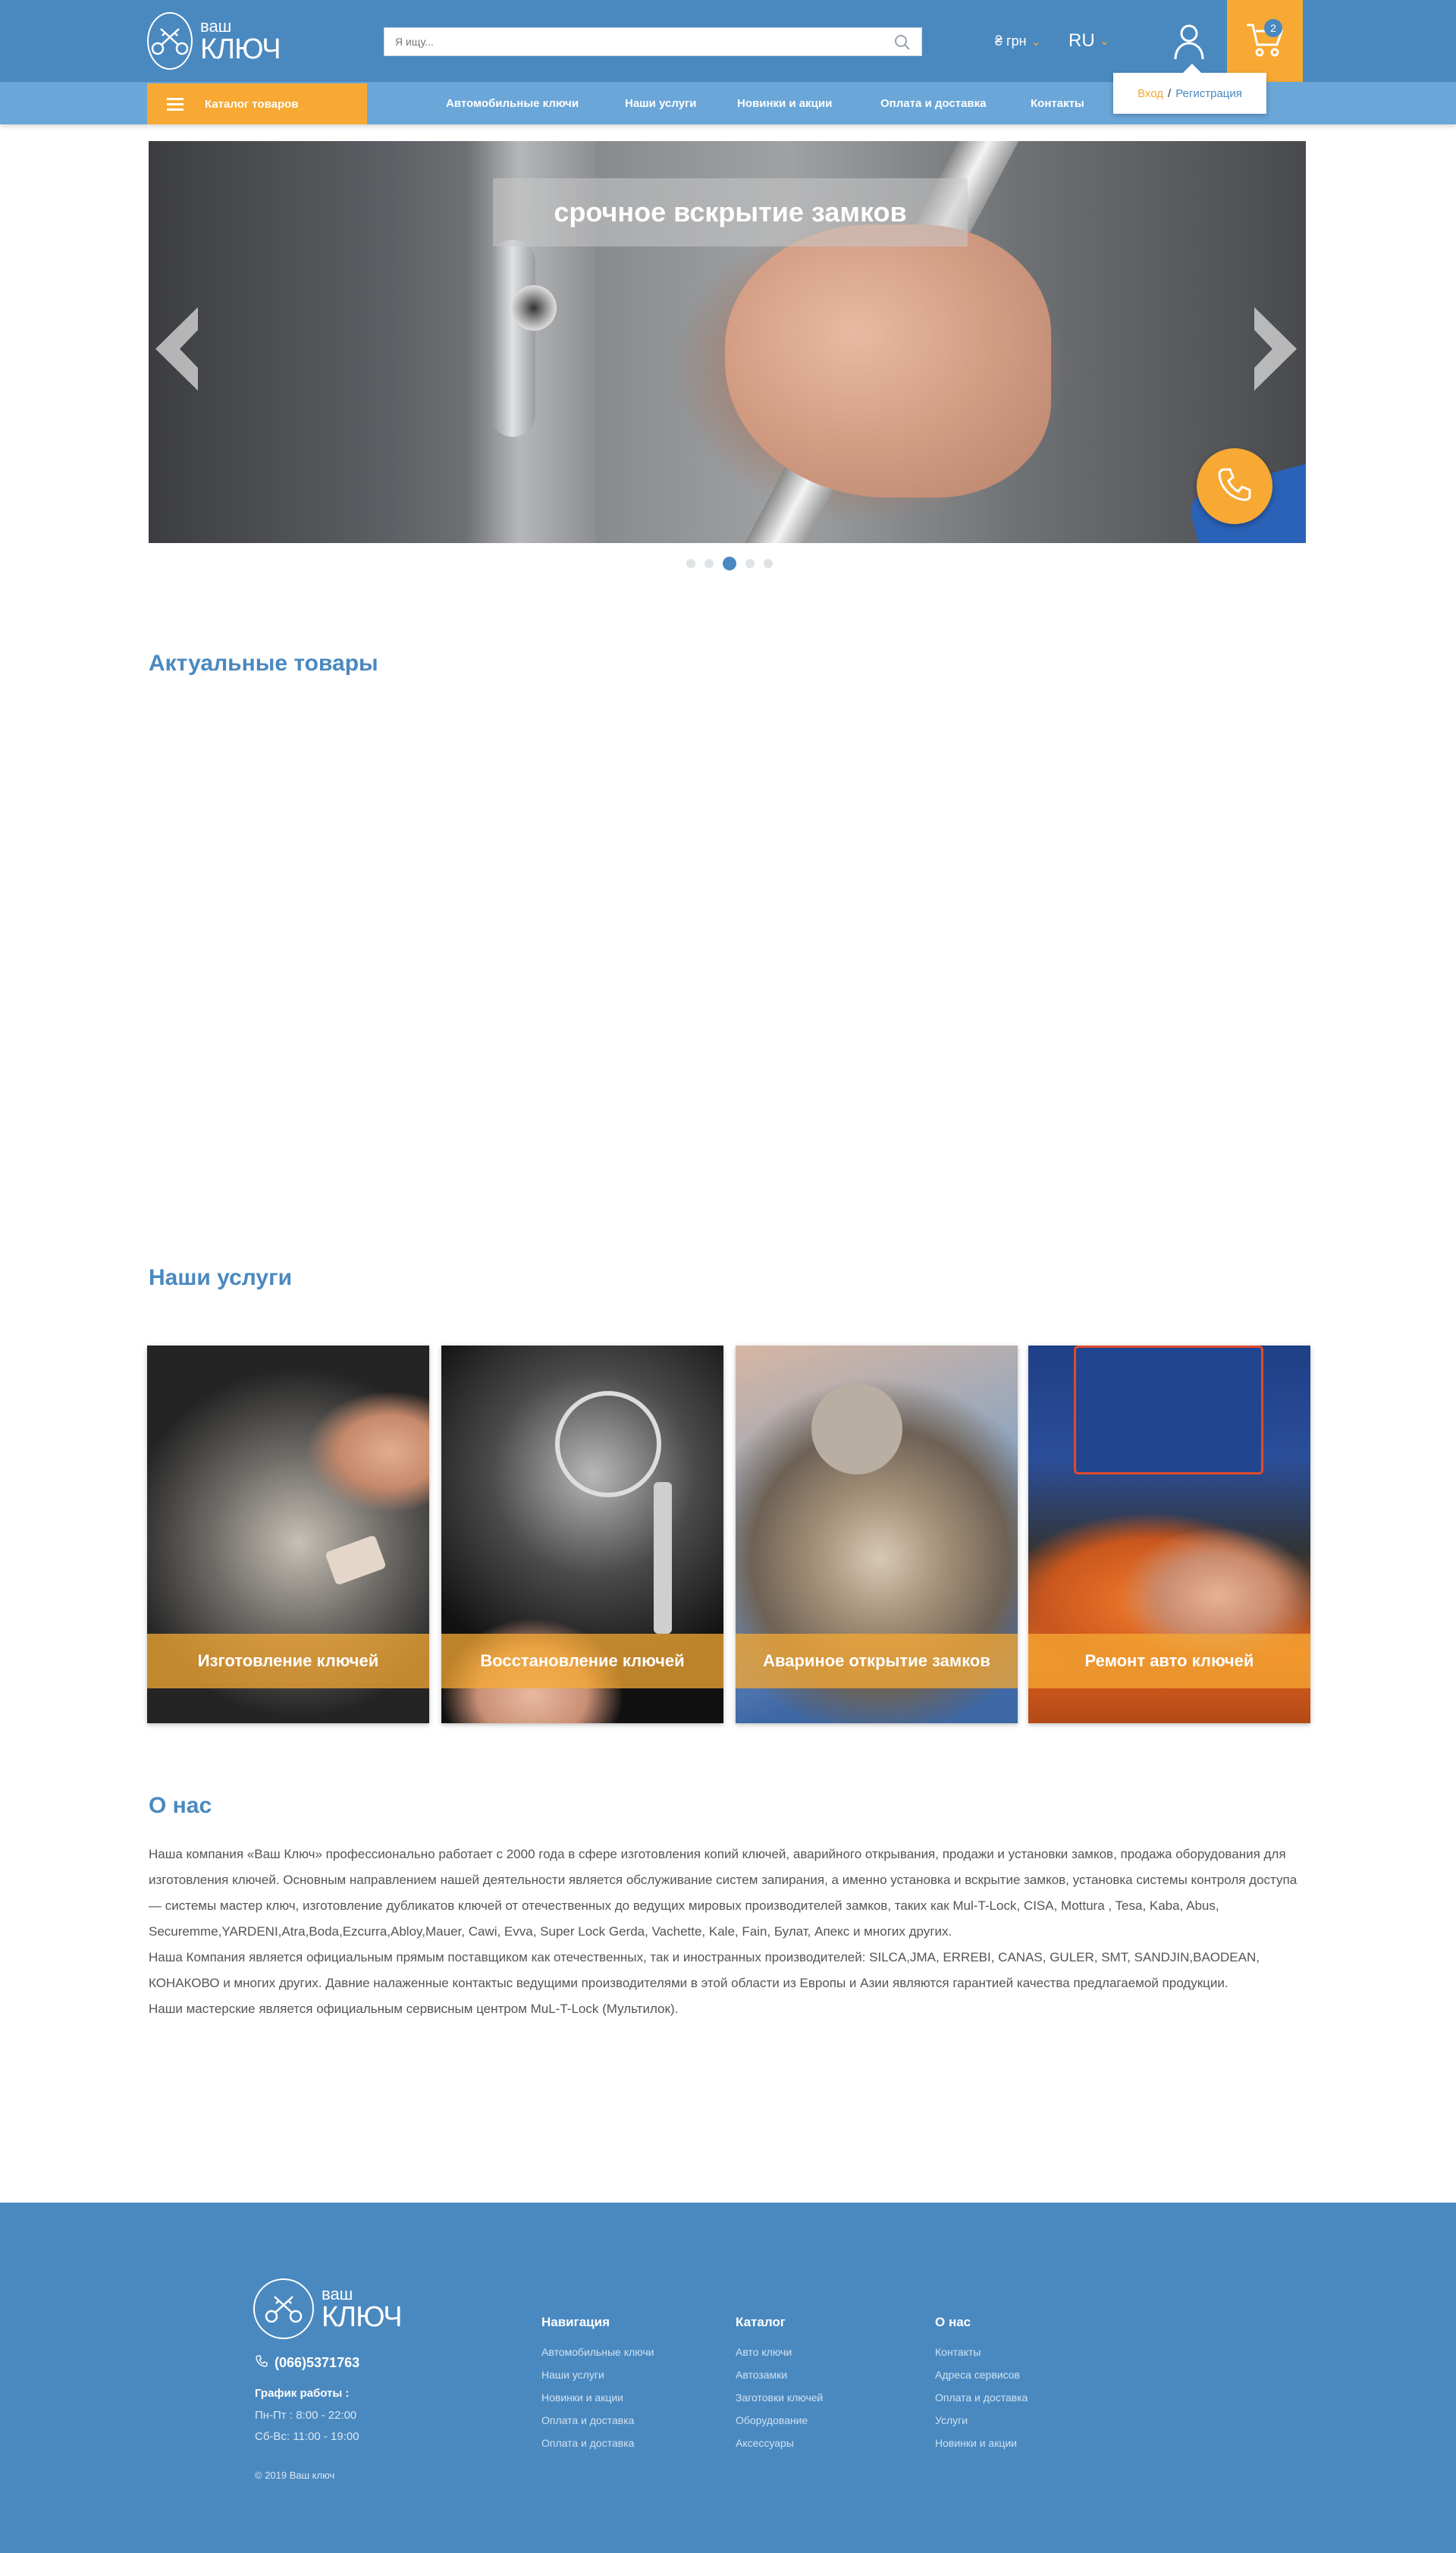 Image resolution: width=1456 pixels, height=2553 pixels. Describe the element at coordinates (608, 1444) in the screenshot. I see `ignition-shape` at that location.